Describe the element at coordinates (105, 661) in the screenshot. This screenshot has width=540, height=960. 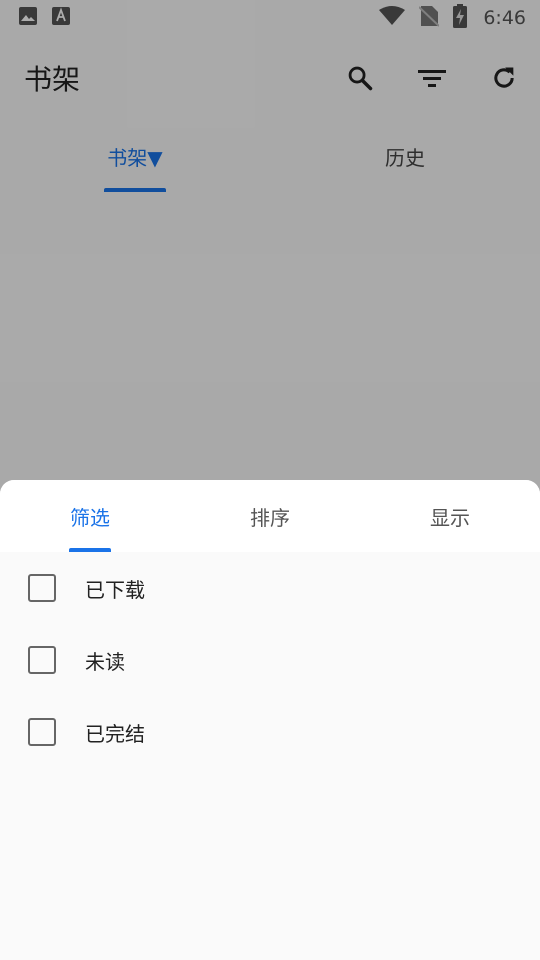
I see `filter-label: 未读` at that location.